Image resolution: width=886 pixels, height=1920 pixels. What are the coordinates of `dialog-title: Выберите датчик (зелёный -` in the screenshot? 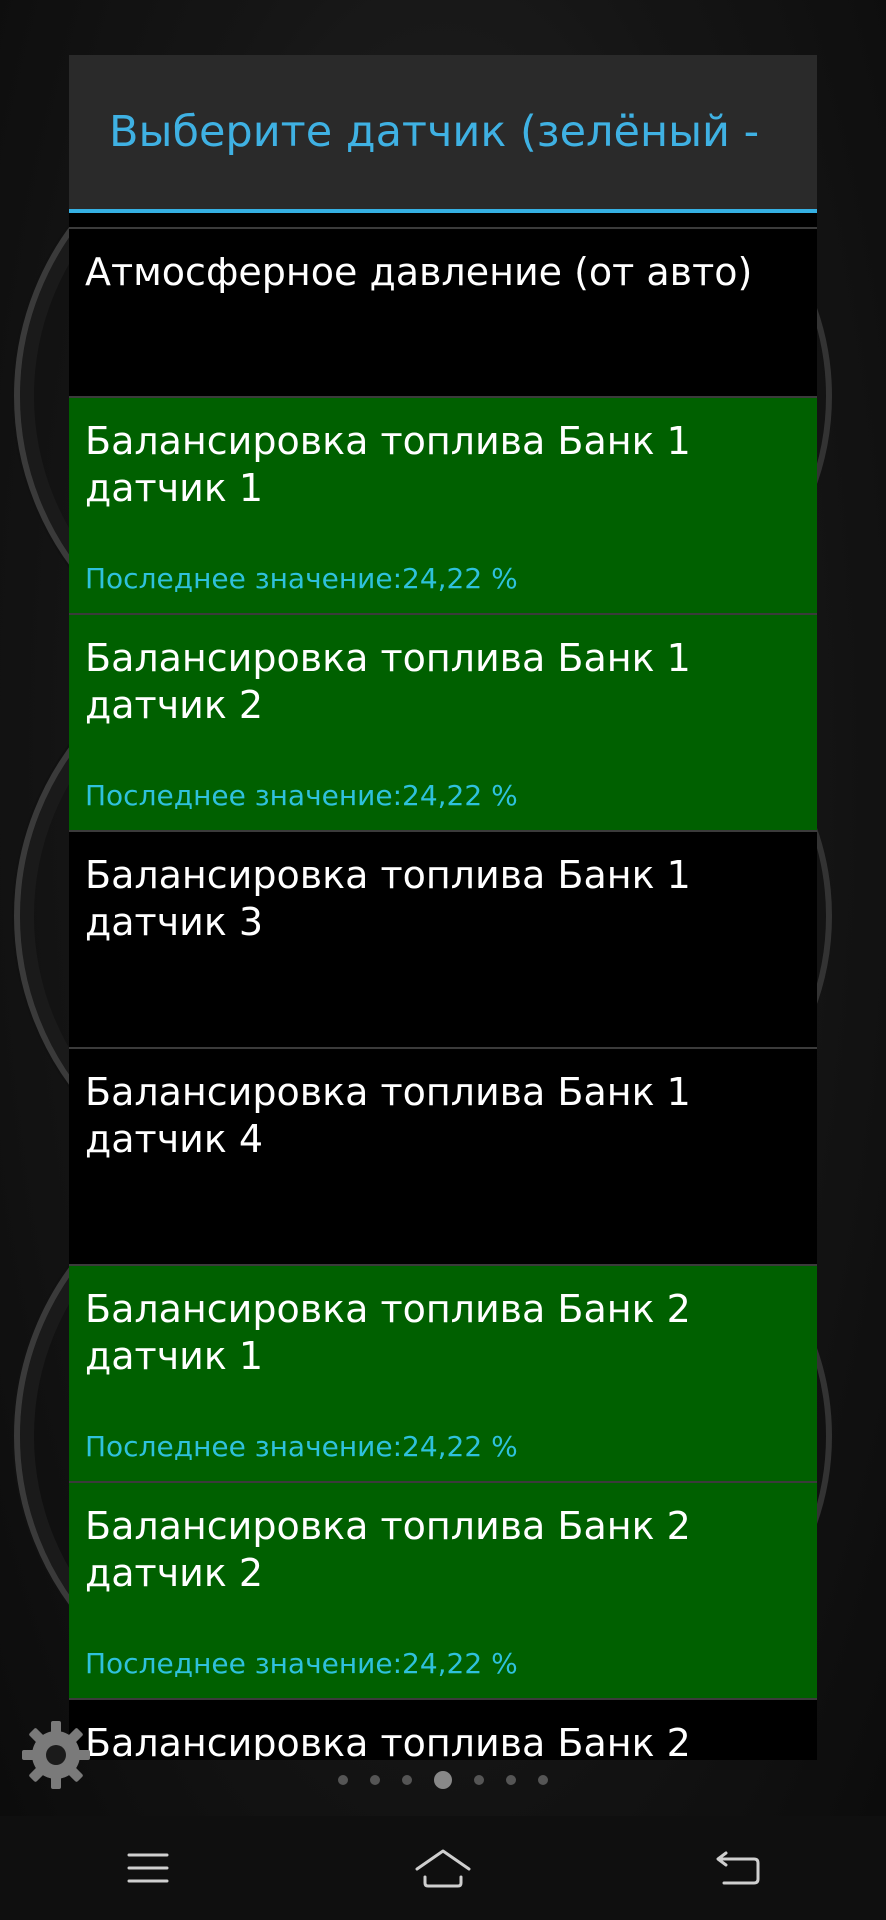 It's located at (434, 132).